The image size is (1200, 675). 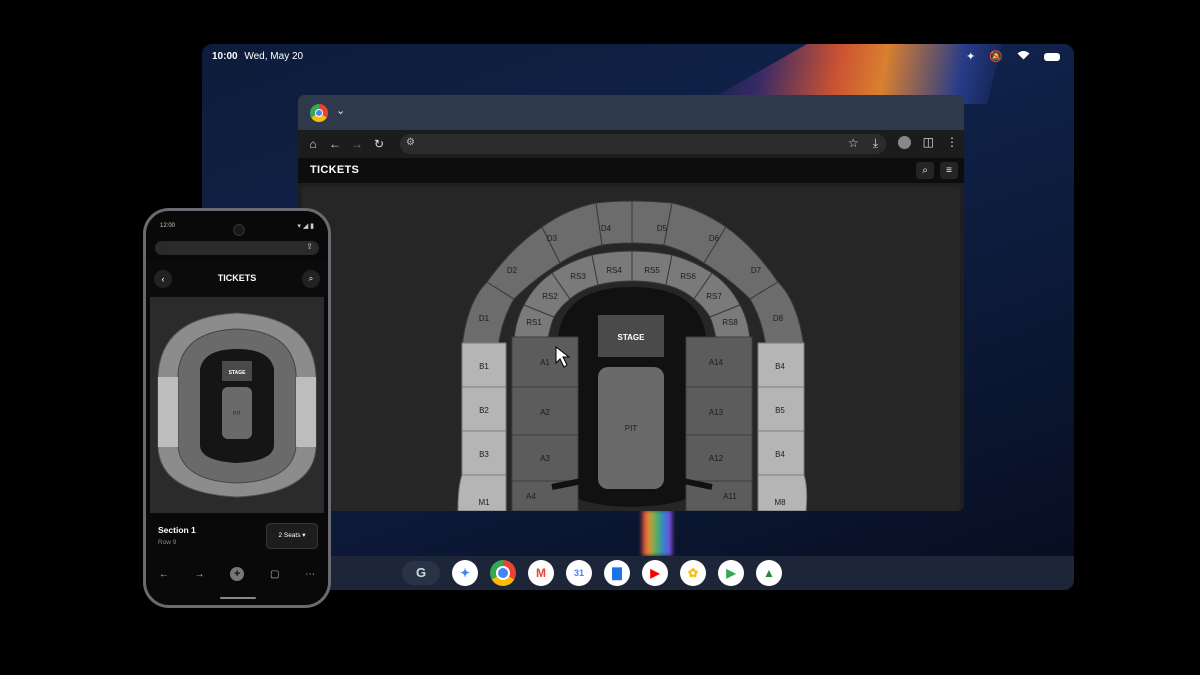 I want to click on hamburger-menu-icon: ≡, so click(x=949, y=170).